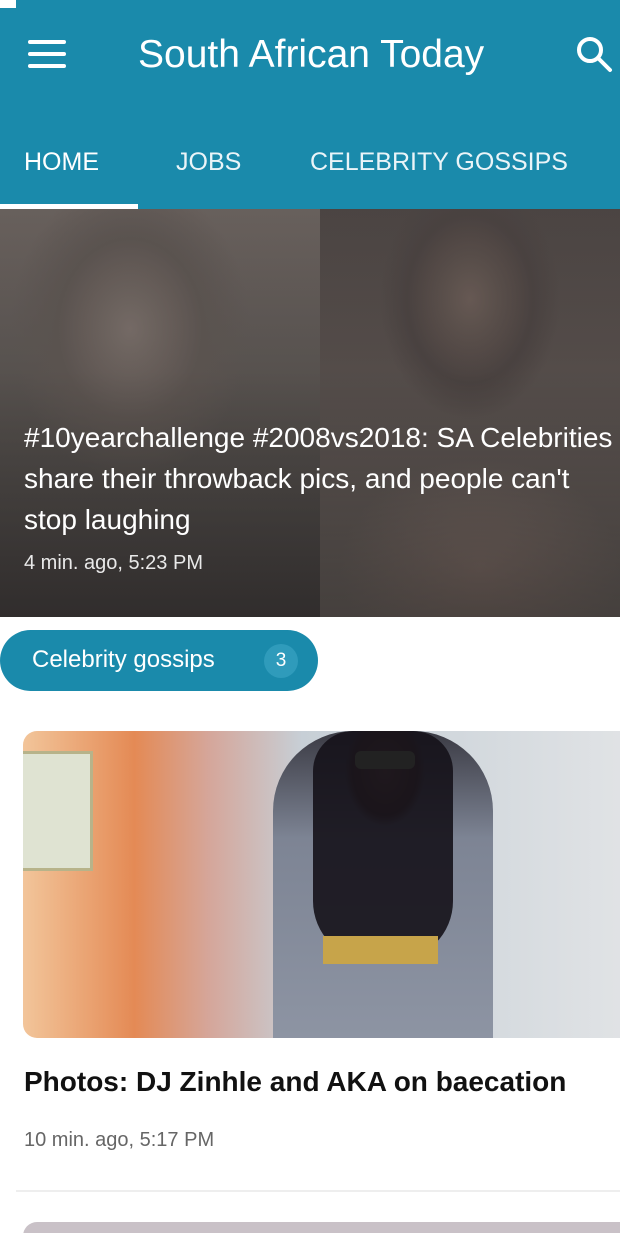 The width and height of the screenshot is (620, 1233). I want to click on next-article-image, so click(321, 1227).